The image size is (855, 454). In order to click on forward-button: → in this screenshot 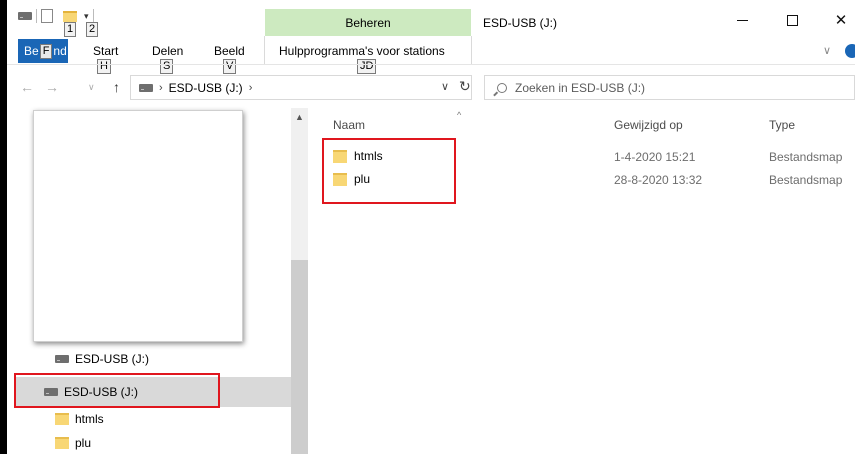, I will do `click(52, 87)`.